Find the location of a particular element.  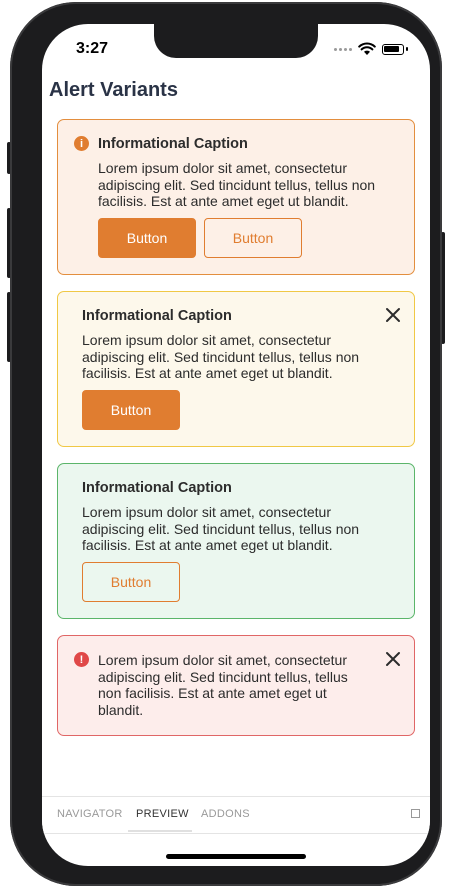

status-time: 3:27 is located at coordinates (92, 48).